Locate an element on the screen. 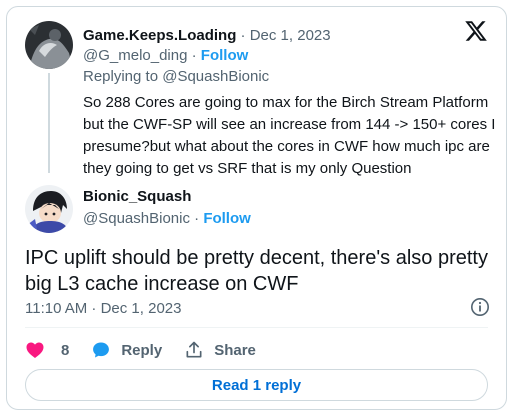 Image resolution: width=513 pixels, height=416 pixels. author-name-row: Bionic_Squash is located at coordinates (137, 197).